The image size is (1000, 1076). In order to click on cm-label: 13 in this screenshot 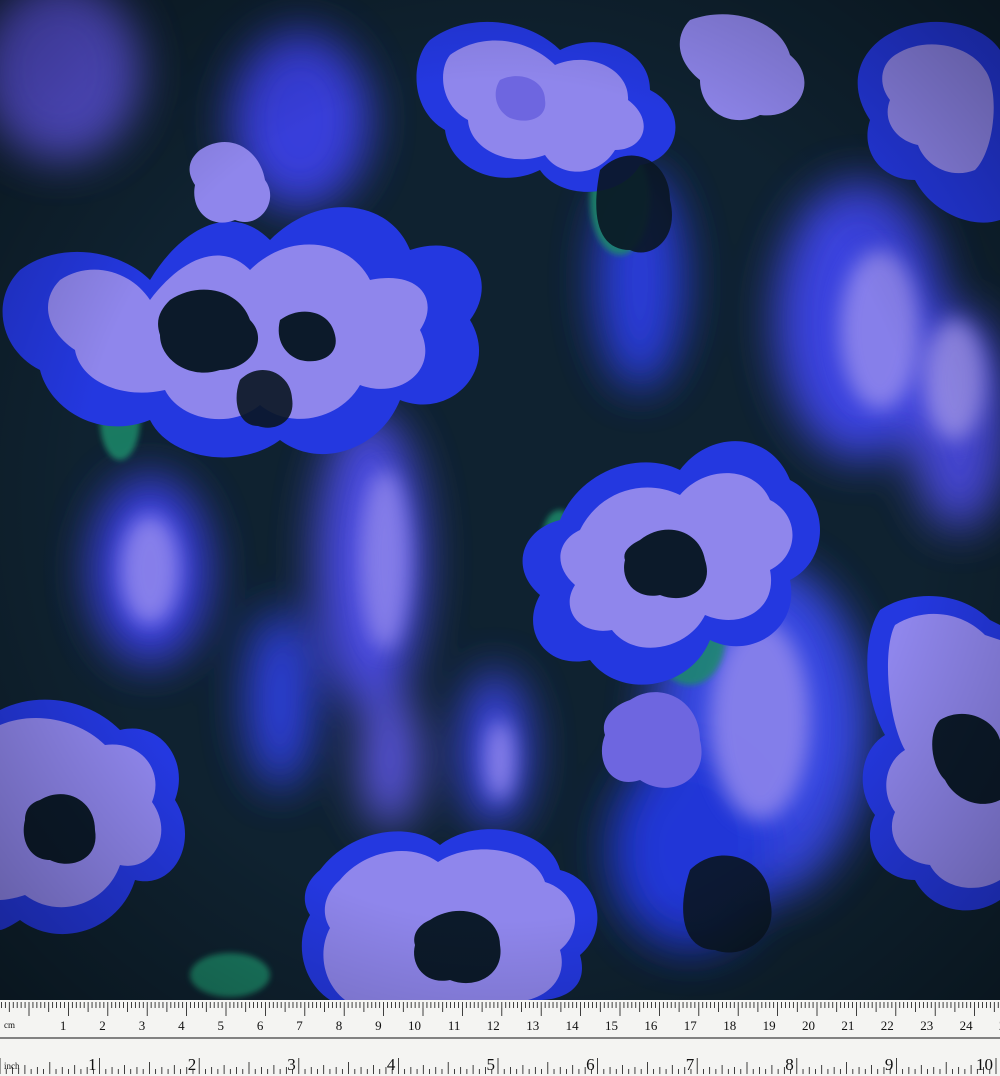, I will do `click(532, 1025)`.